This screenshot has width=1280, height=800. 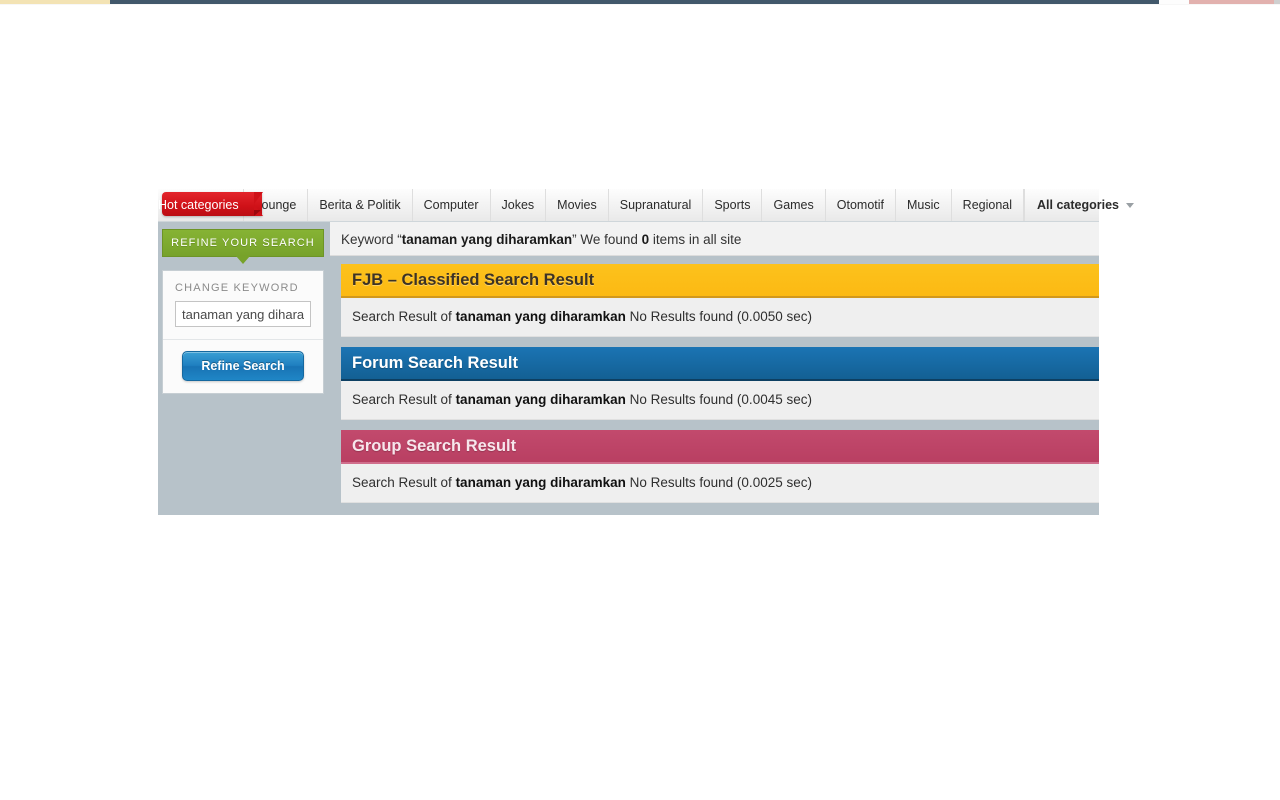 I want to click on result-body-status: No Results found (0.0025 sec), so click(x=718, y=482).